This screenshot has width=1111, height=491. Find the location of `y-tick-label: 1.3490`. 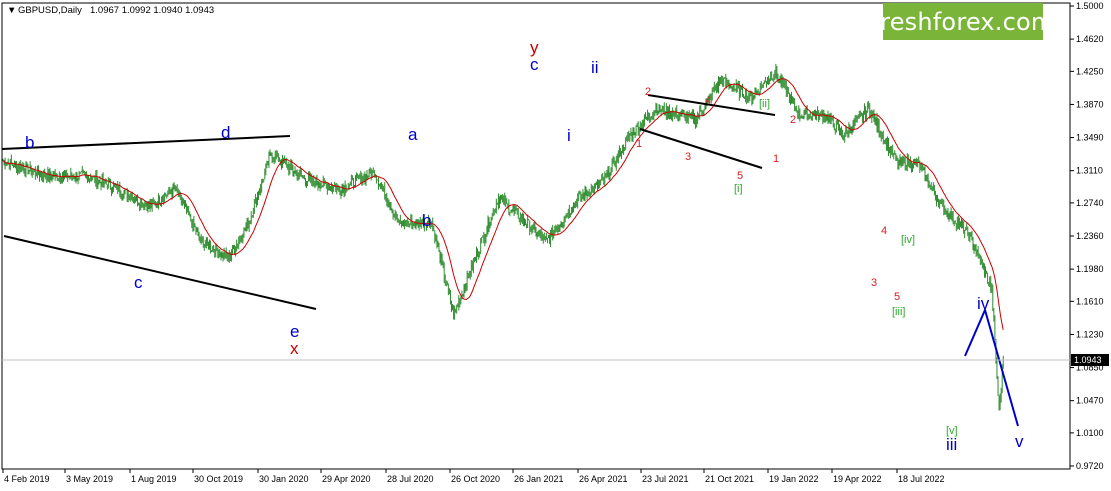

y-tick-label: 1.3490 is located at coordinates (1090, 138).